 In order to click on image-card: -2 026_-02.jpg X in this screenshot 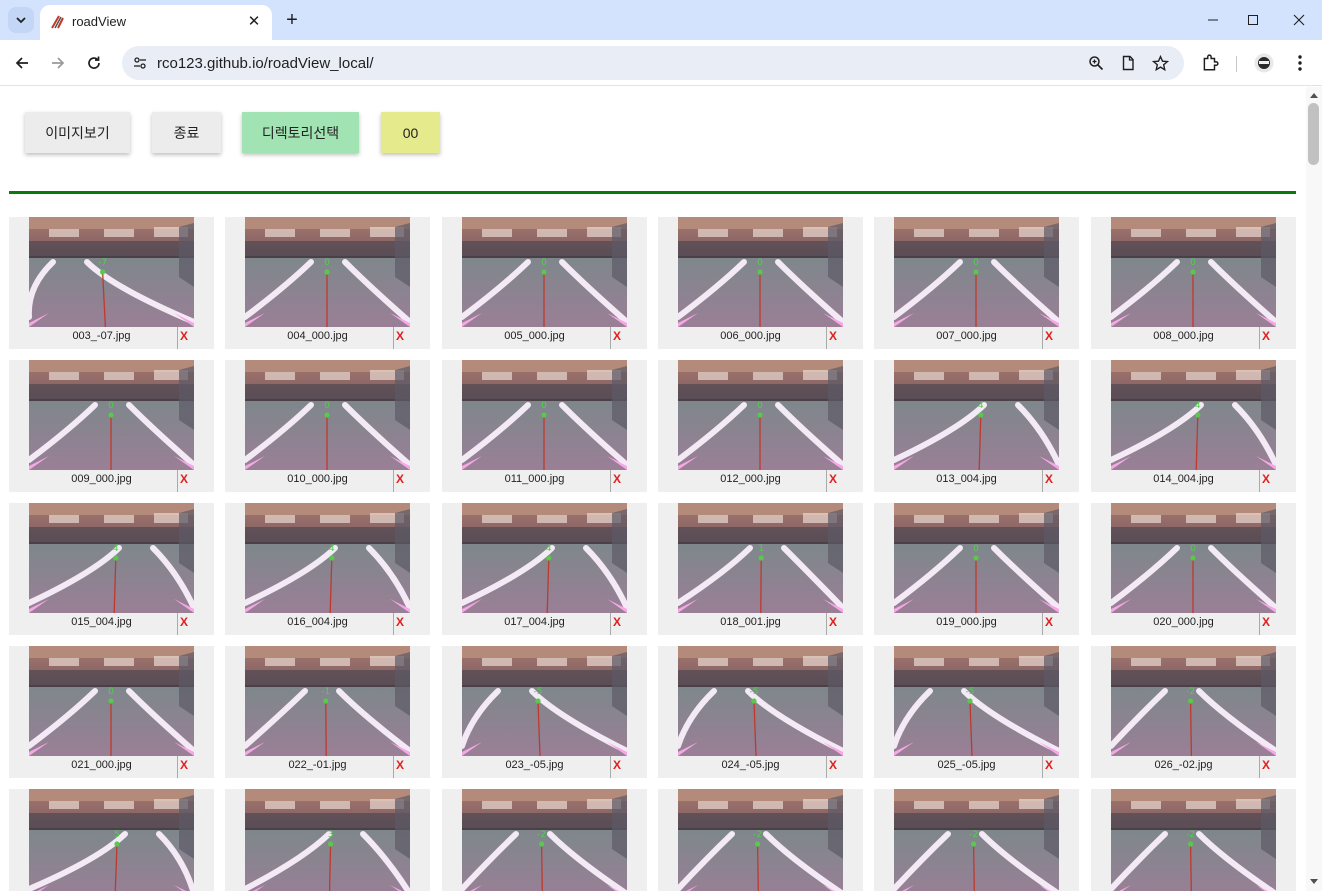, I will do `click(1193, 712)`.